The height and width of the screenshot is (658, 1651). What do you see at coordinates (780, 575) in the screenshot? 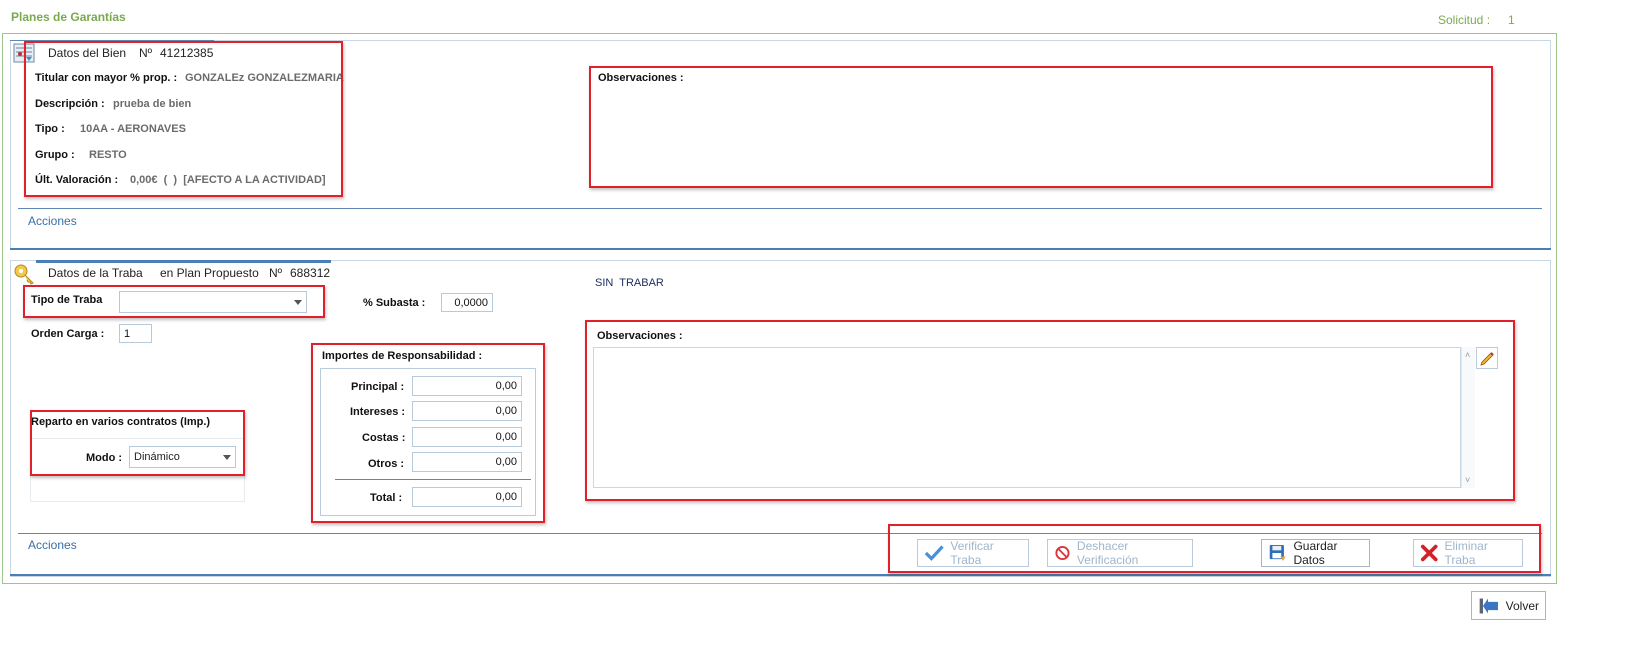
I see `traba-bottom-line` at bounding box center [780, 575].